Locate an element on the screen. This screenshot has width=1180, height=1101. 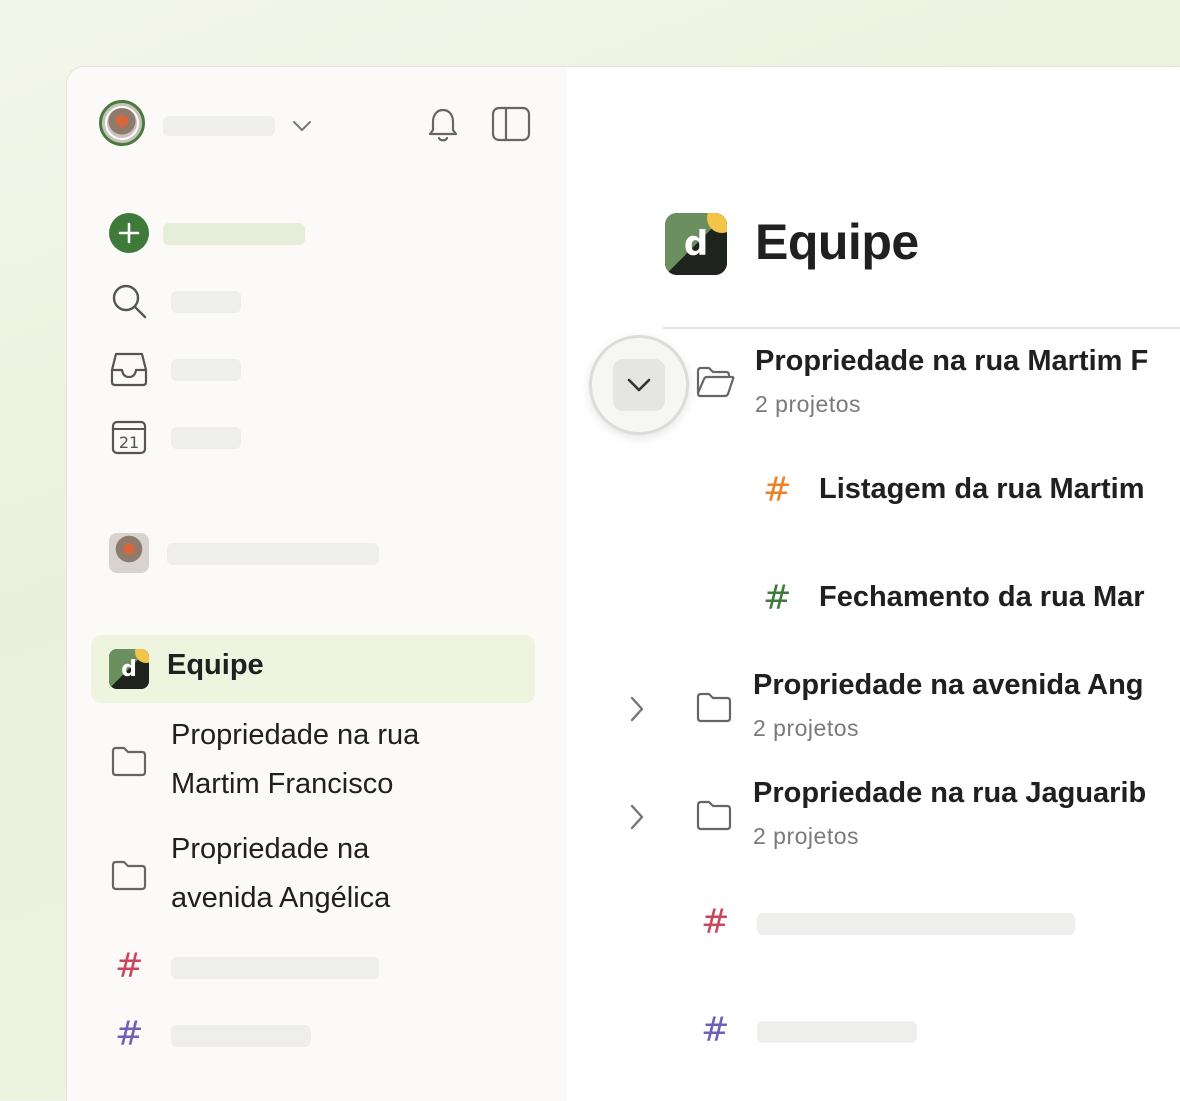
folder-title: Propriedade na avenida Ang is located at coordinates (948, 685).